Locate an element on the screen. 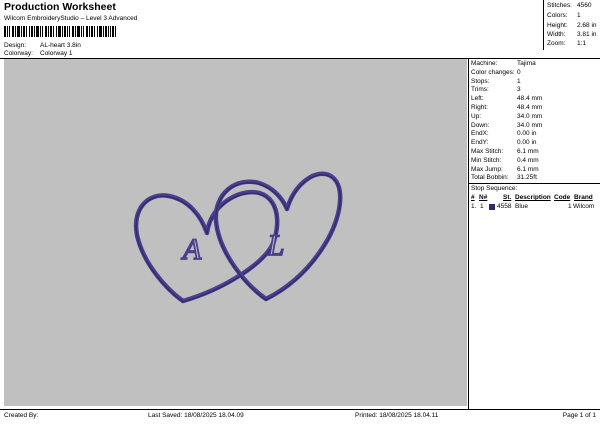 The width and height of the screenshot is (600, 424). detail-row: Right: 48.4 mm is located at coordinates (535, 108).